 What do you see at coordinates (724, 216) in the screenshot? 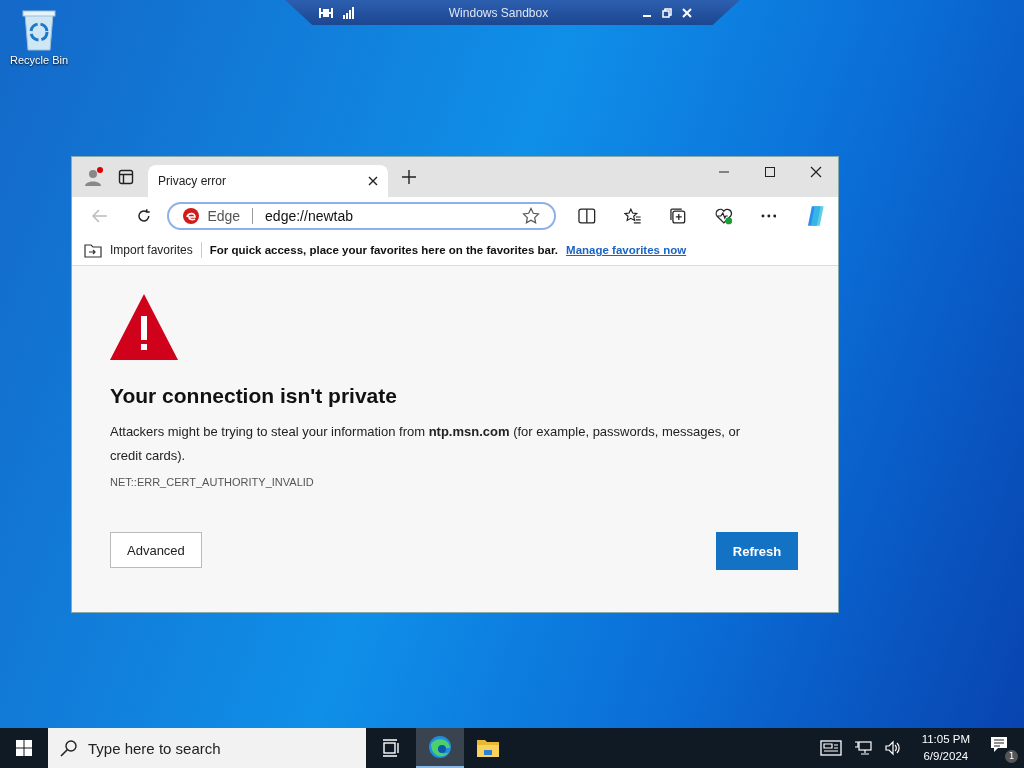
I see `health-heart-icon` at bounding box center [724, 216].